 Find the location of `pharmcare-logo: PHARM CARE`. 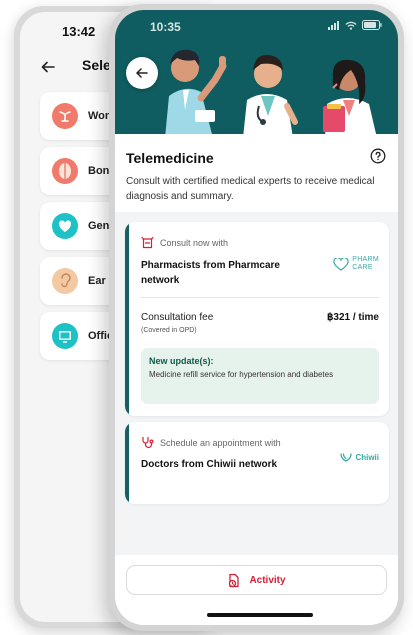

pharmcare-logo: PHARM CARE is located at coordinates (356, 264).